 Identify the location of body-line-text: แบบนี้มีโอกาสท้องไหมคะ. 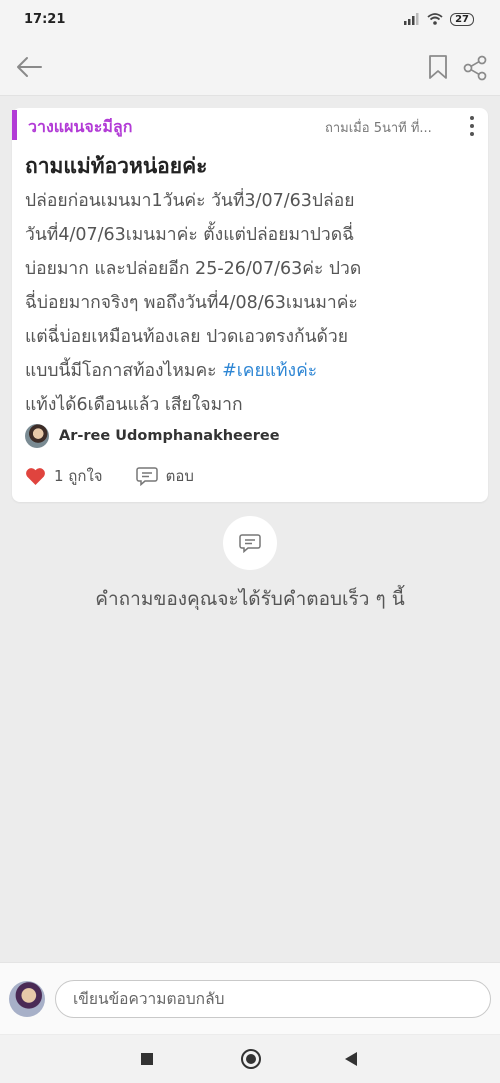
(124, 371).